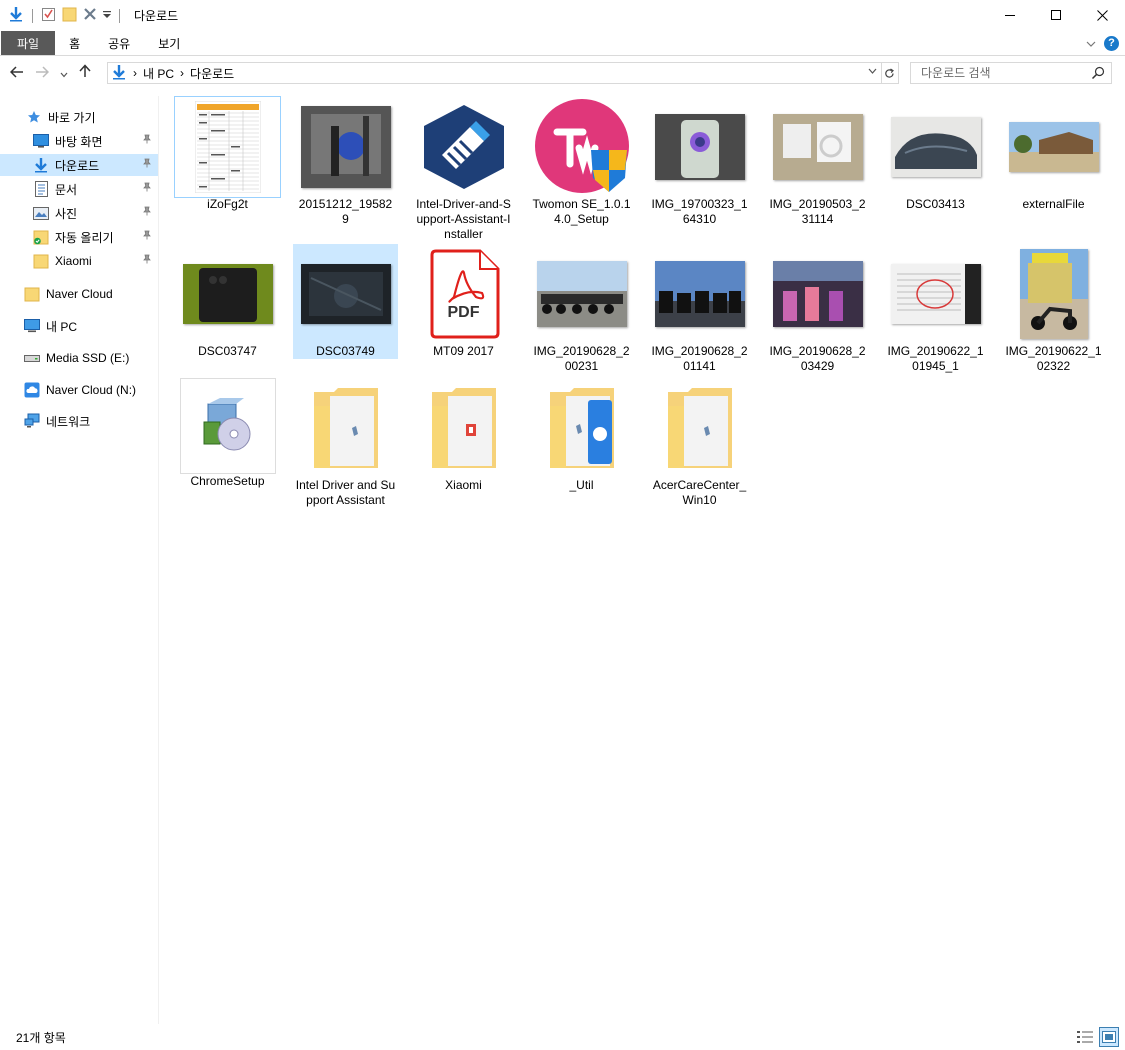  What do you see at coordinates (28, 43) in the screenshot?
I see `tab-file: 파일` at bounding box center [28, 43].